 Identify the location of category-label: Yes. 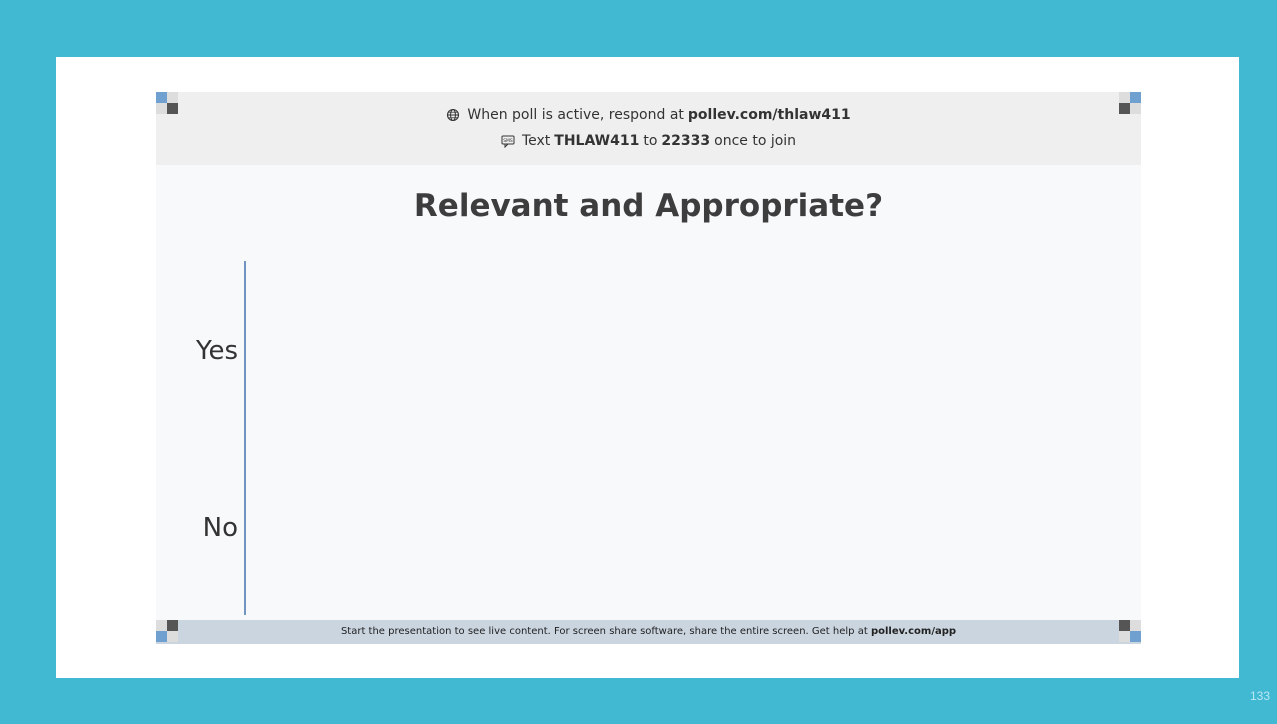
(216, 351).